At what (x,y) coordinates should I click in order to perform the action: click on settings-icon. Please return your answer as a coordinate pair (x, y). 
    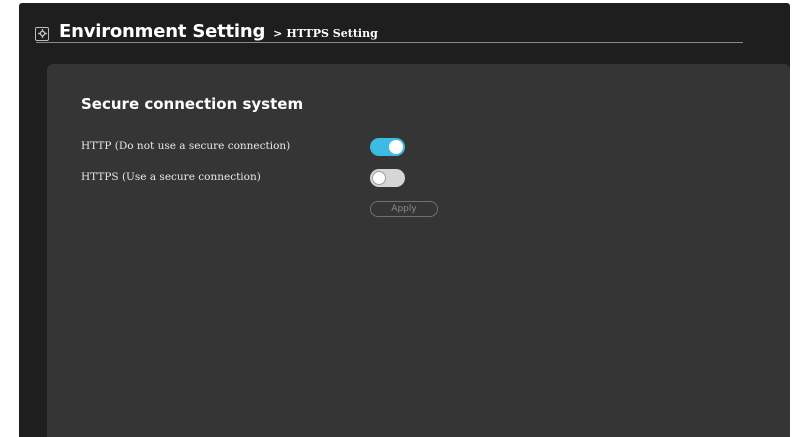
    Looking at the image, I should click on (42, 33).